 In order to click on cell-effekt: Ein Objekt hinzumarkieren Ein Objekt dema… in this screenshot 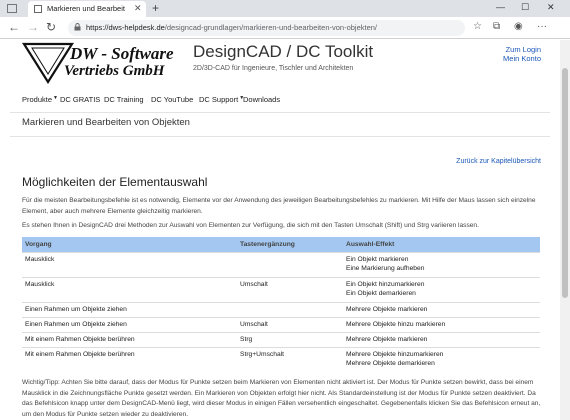, I will do `click(441, 289)`.